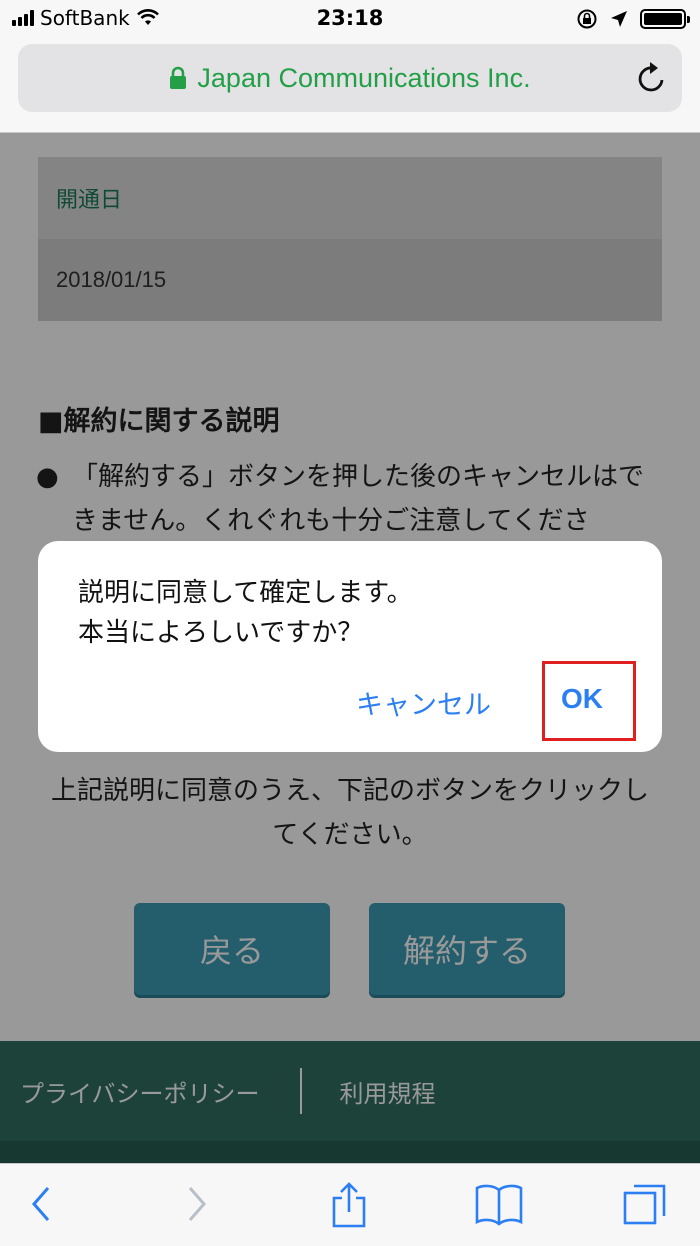 The width and height of the screenshot is (700, 1246). I want to click on lock-rotation-icon, so click(587, 19).